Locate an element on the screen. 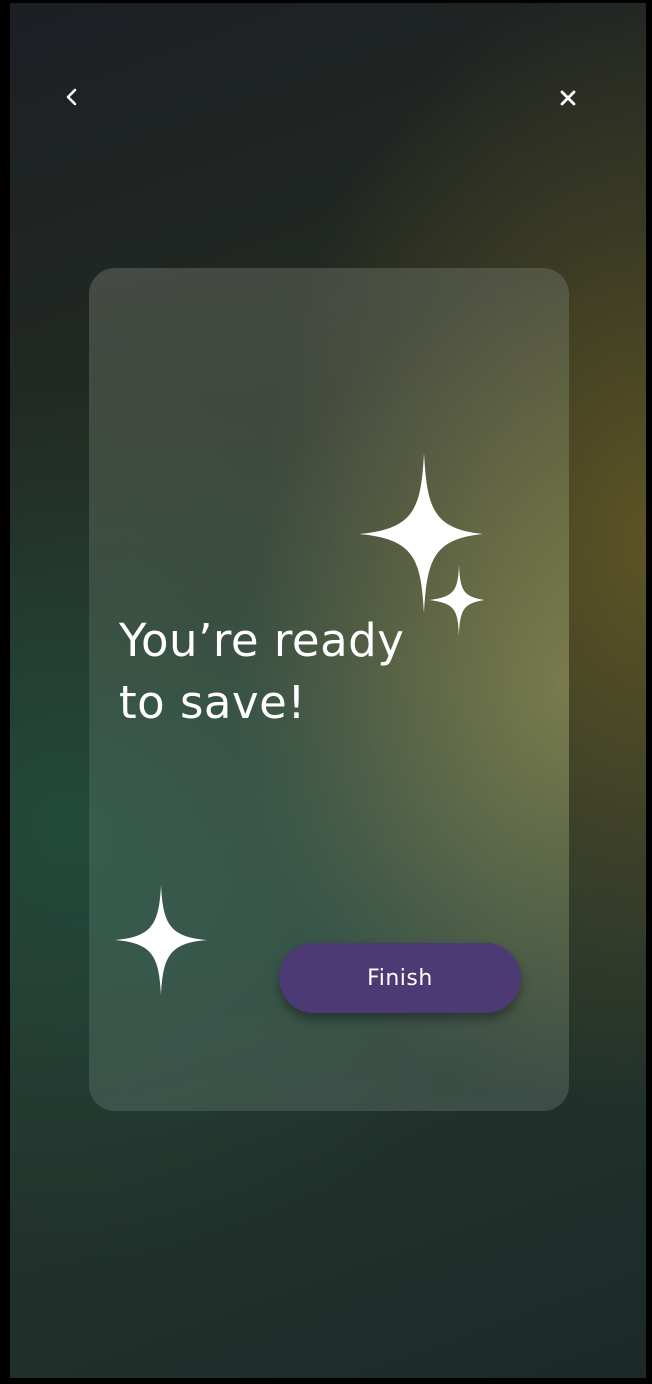 This screenshot has height=1384, width=652. page-title: You’re ready to save! is located at coordinates (299, 672).